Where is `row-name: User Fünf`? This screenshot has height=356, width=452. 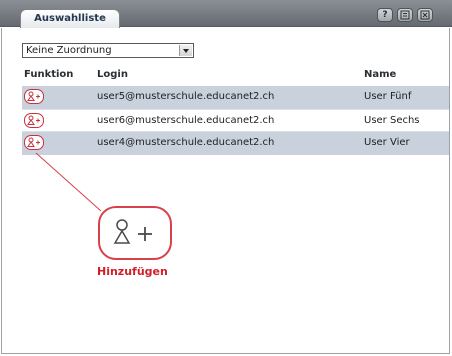
row-name: User Fünf is located at coordinates (388, 96).